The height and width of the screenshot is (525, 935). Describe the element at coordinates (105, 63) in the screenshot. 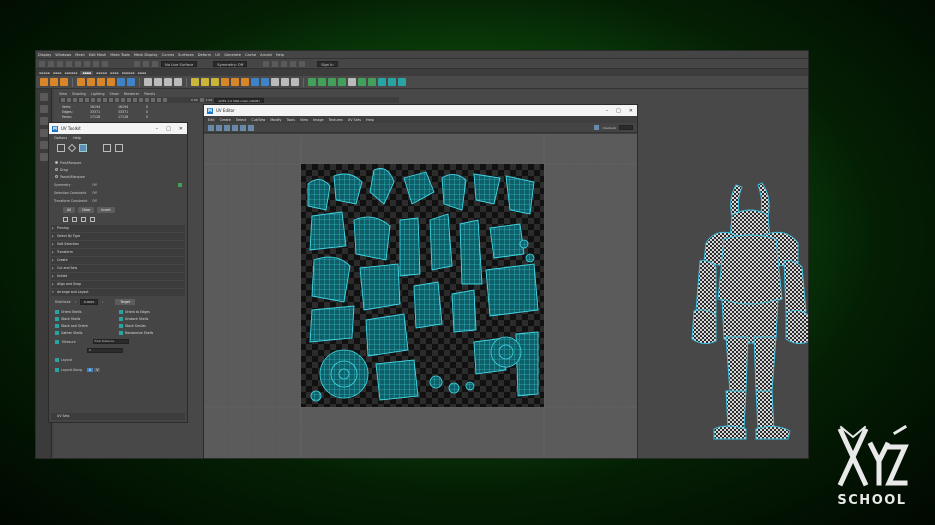

I see `select-component-icon` at that location.